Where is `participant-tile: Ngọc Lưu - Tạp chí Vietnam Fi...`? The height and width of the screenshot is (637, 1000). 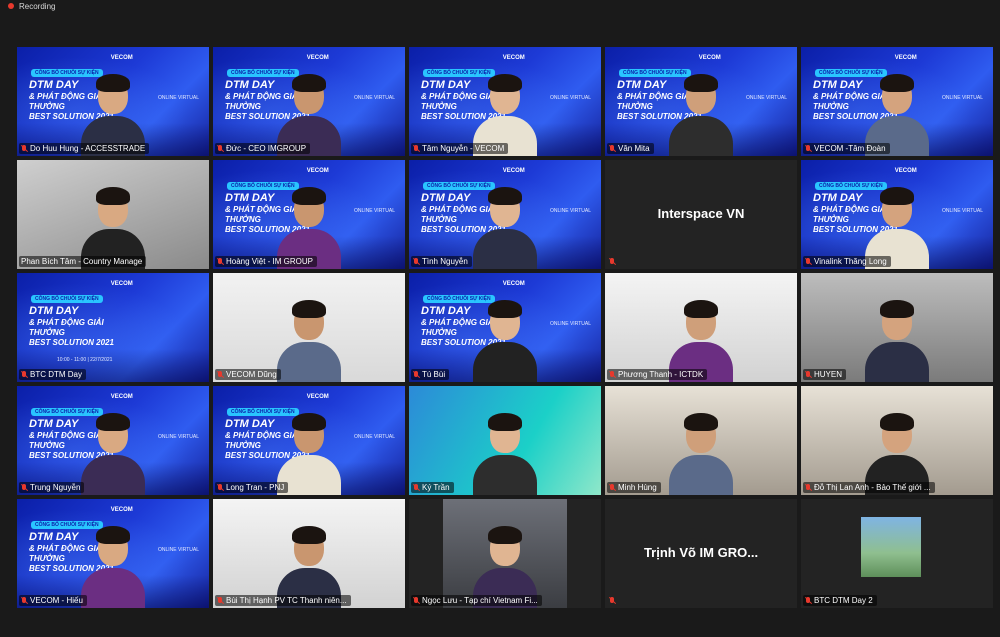
participant-tile: Ngọc Lưu - Tạp chí Vietnam Fi... is located at coordinates (505, 553).